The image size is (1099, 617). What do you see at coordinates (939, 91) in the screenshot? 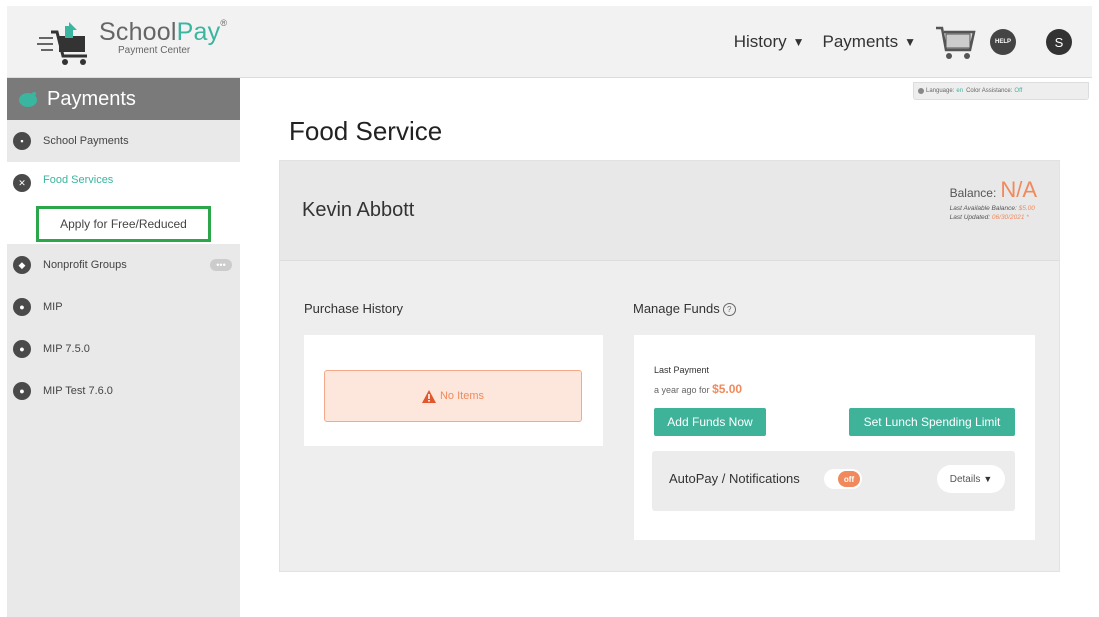
I see `language-label: Language` at bounding box center [939, 91].